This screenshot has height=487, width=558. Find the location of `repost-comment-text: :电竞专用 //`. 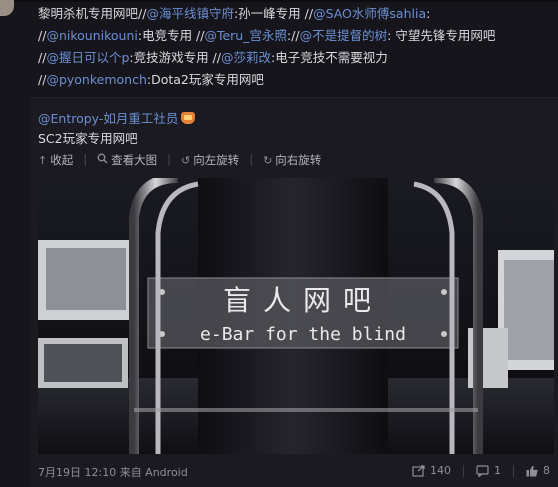

repost-comment-text: :电竞专用 // is located at coordinates (171, 35).